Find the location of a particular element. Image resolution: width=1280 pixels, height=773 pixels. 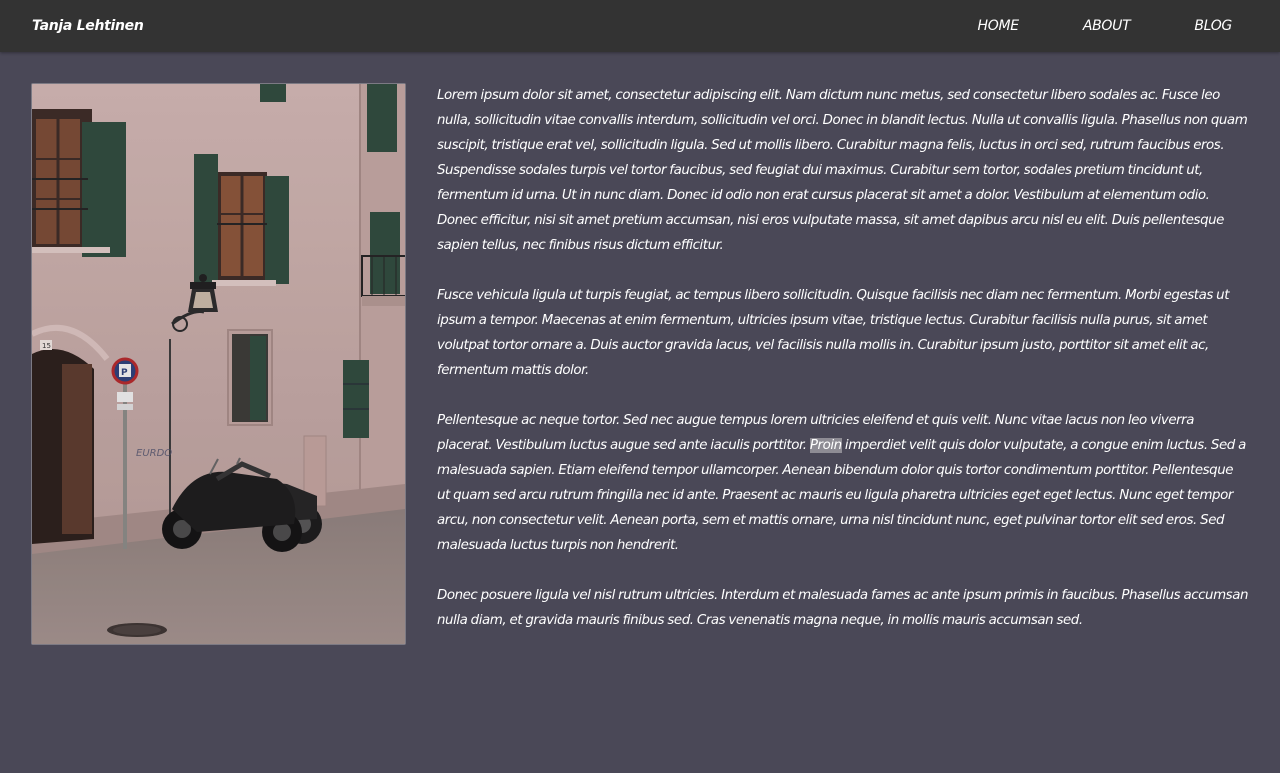

main-nav: HOME ABOUT BLOG is located at coordinates (1073, 26).